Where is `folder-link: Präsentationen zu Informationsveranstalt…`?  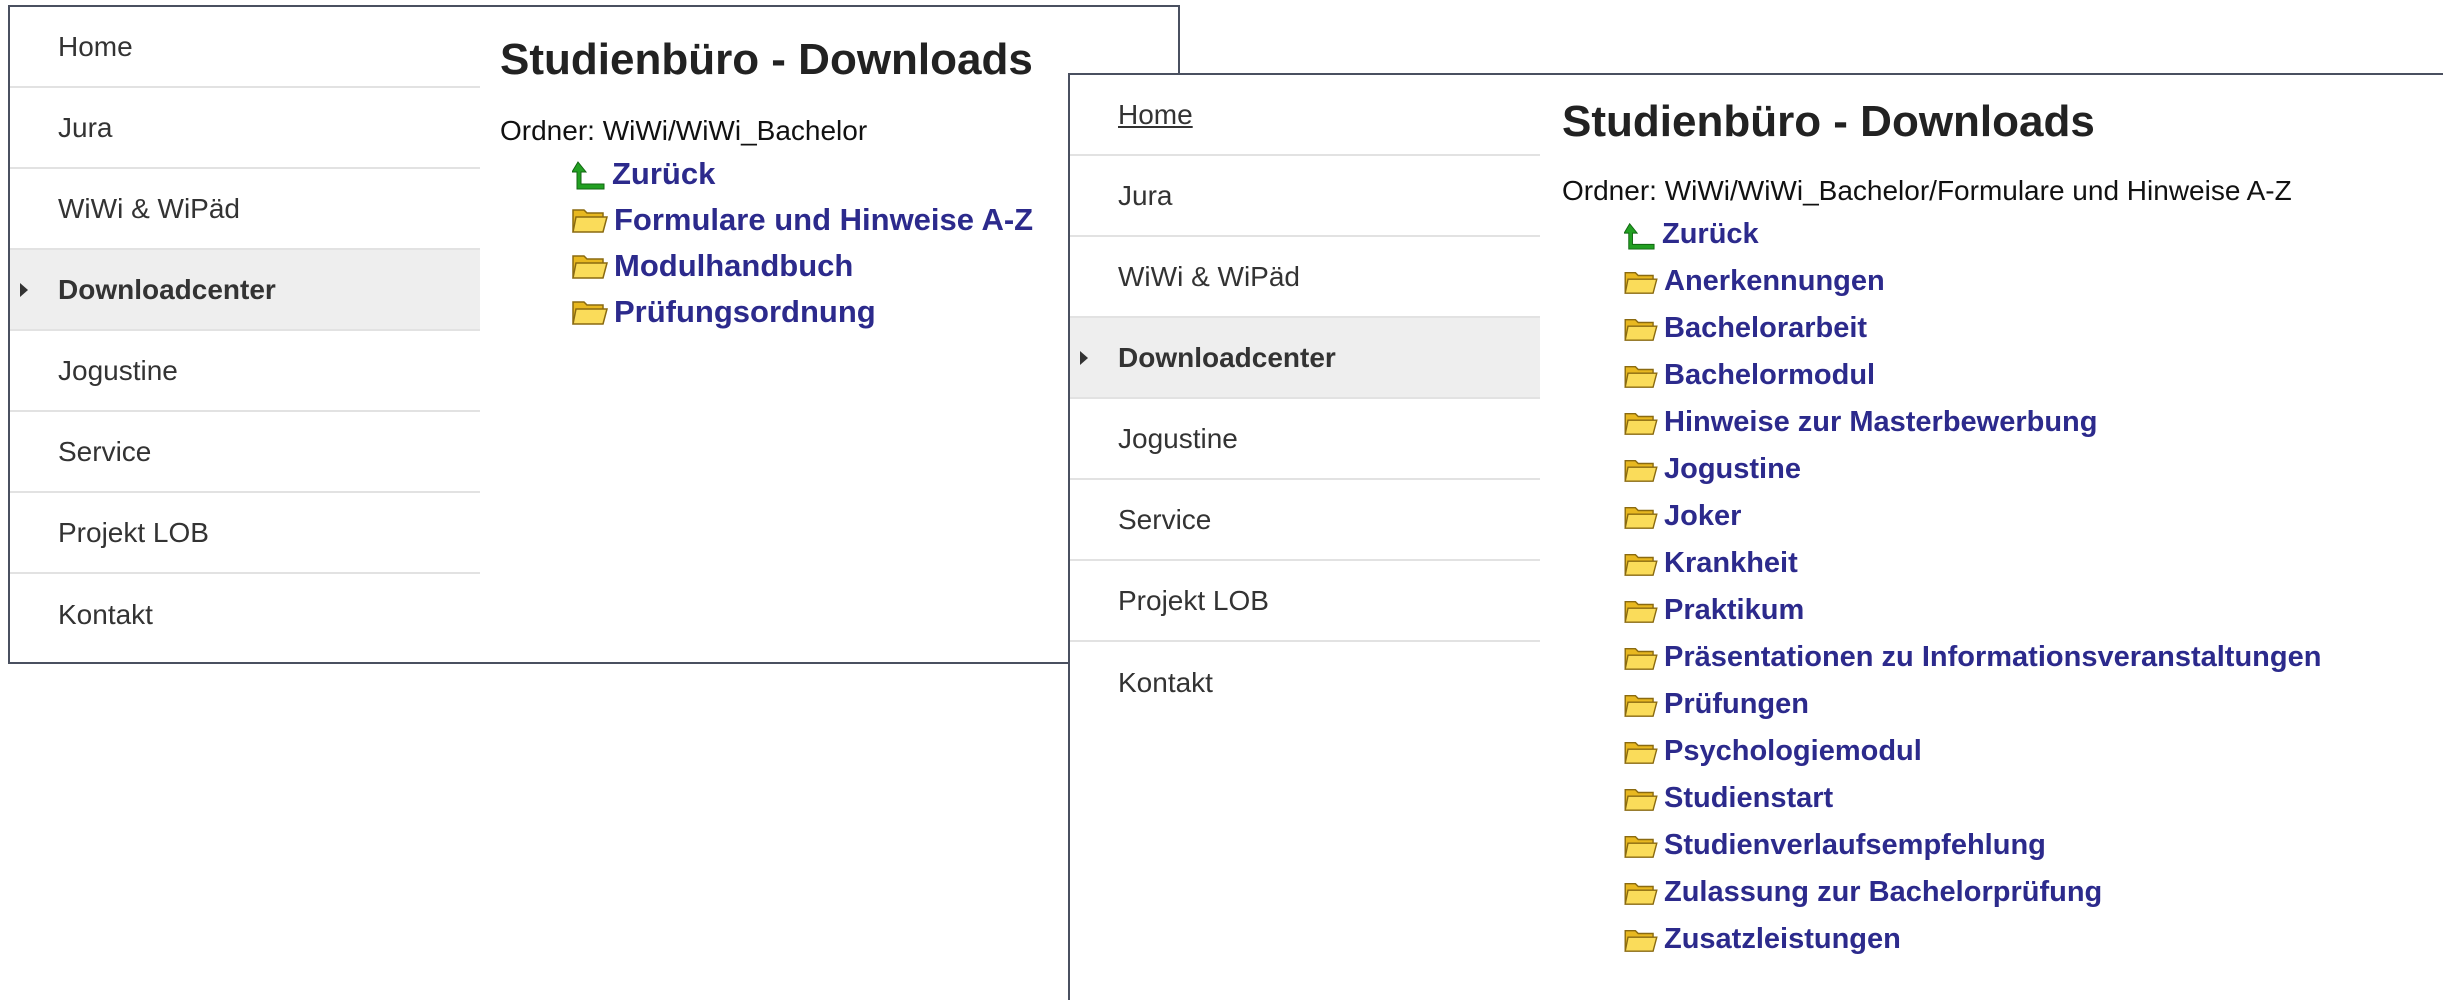
folder-link: Präsentationen zu Informationsveranstalt… is located at coordinates (1972, 657).